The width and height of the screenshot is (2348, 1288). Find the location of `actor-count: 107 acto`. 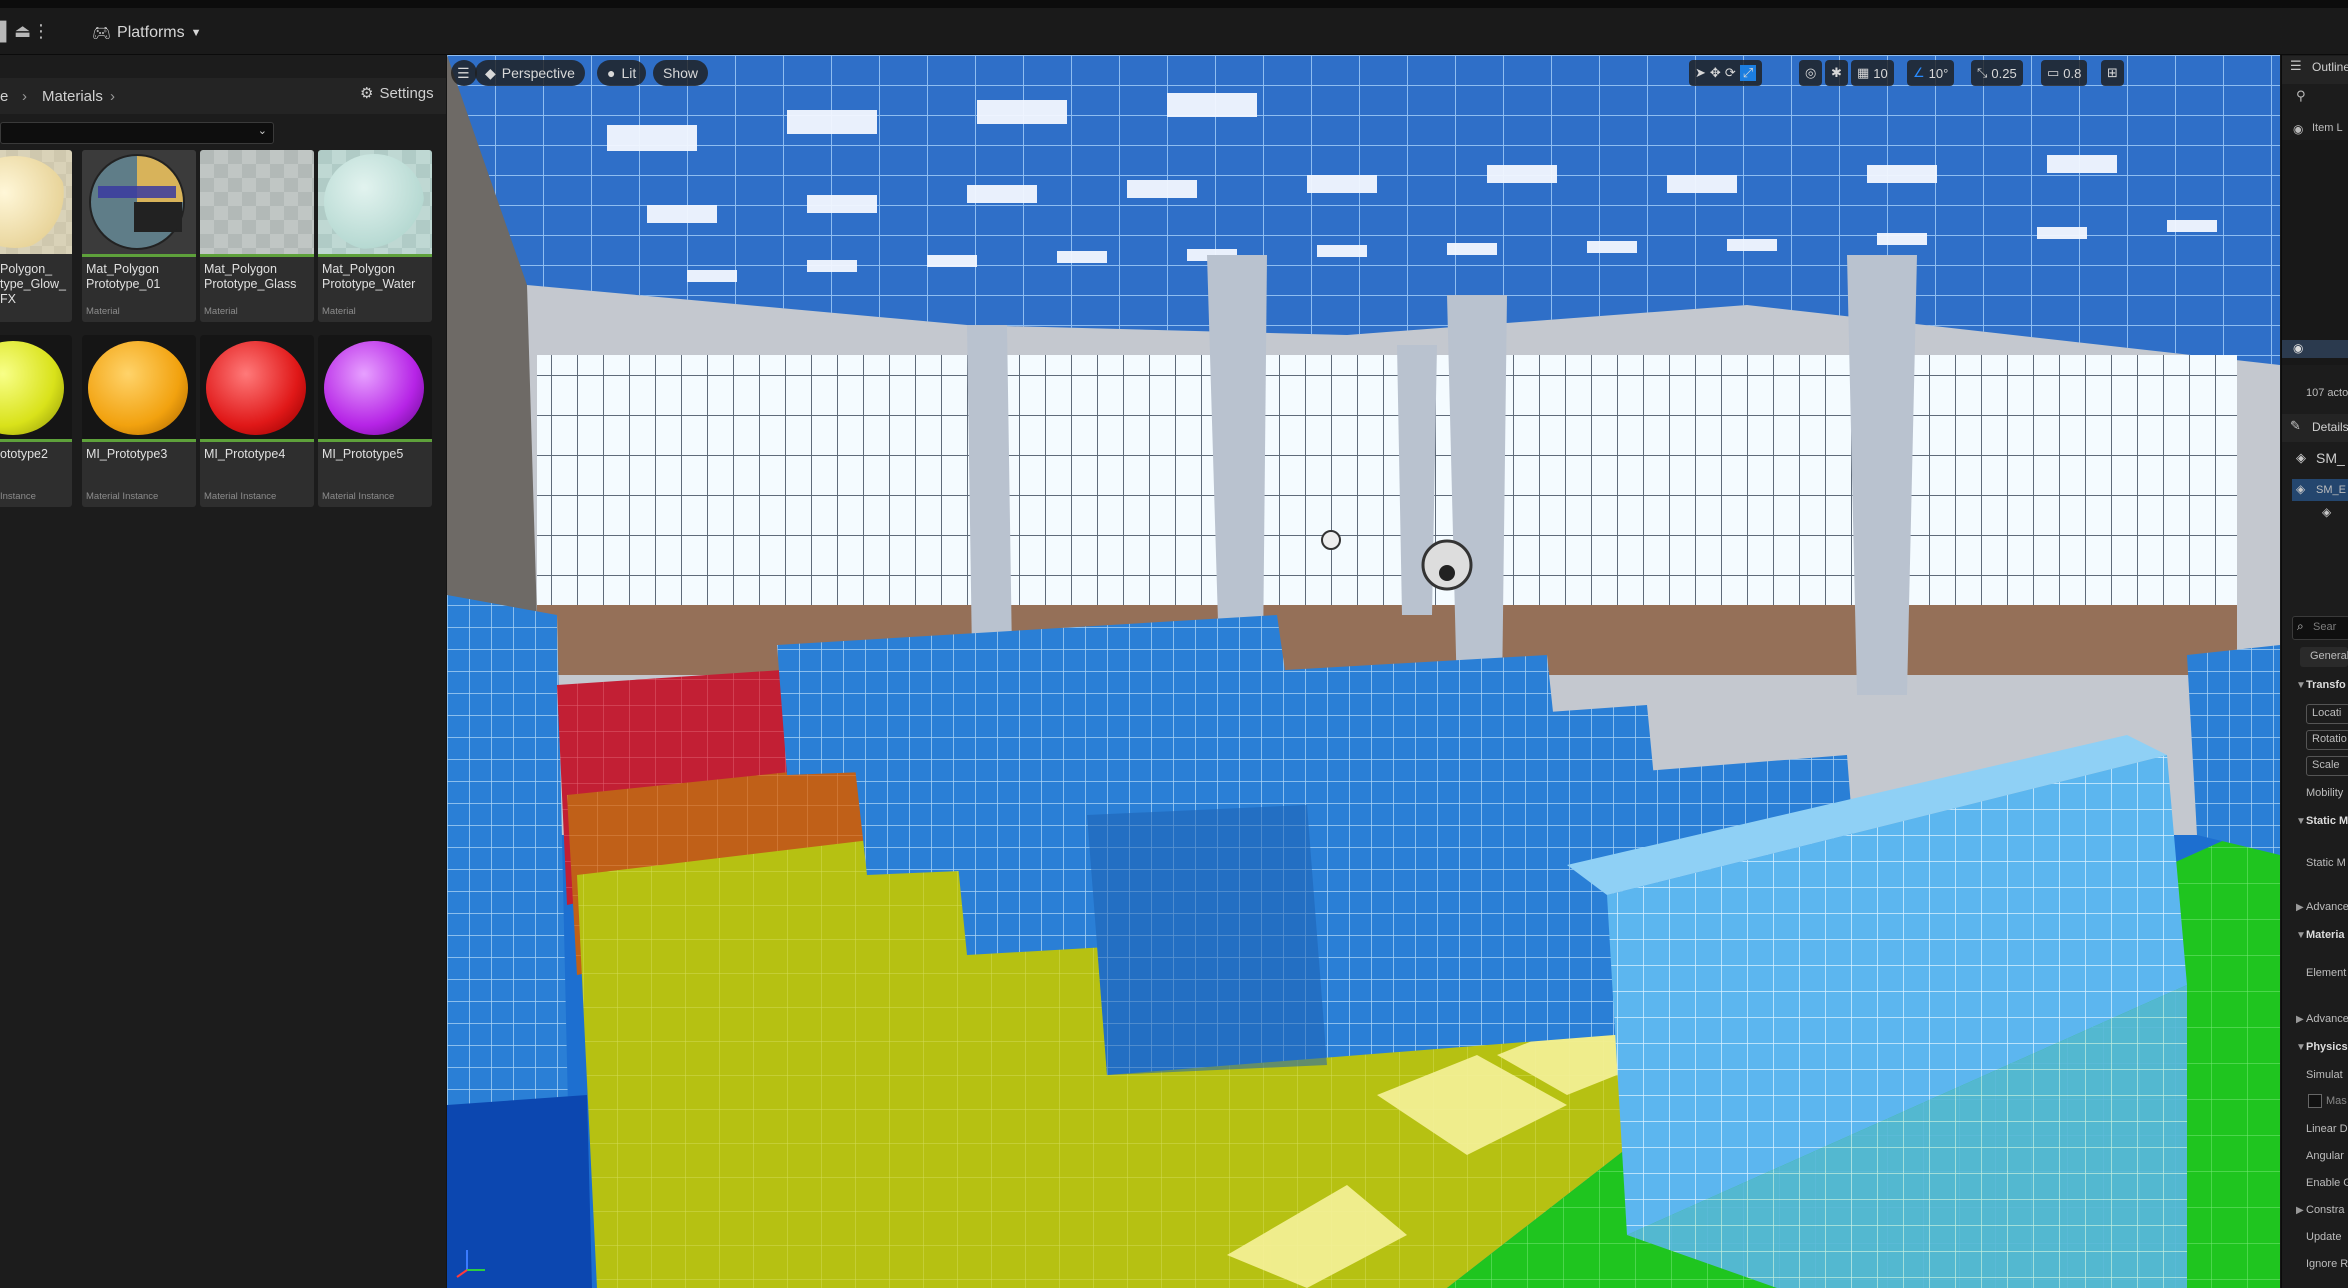

actor-count: 107 acto is located at coordinates (2327, 393).